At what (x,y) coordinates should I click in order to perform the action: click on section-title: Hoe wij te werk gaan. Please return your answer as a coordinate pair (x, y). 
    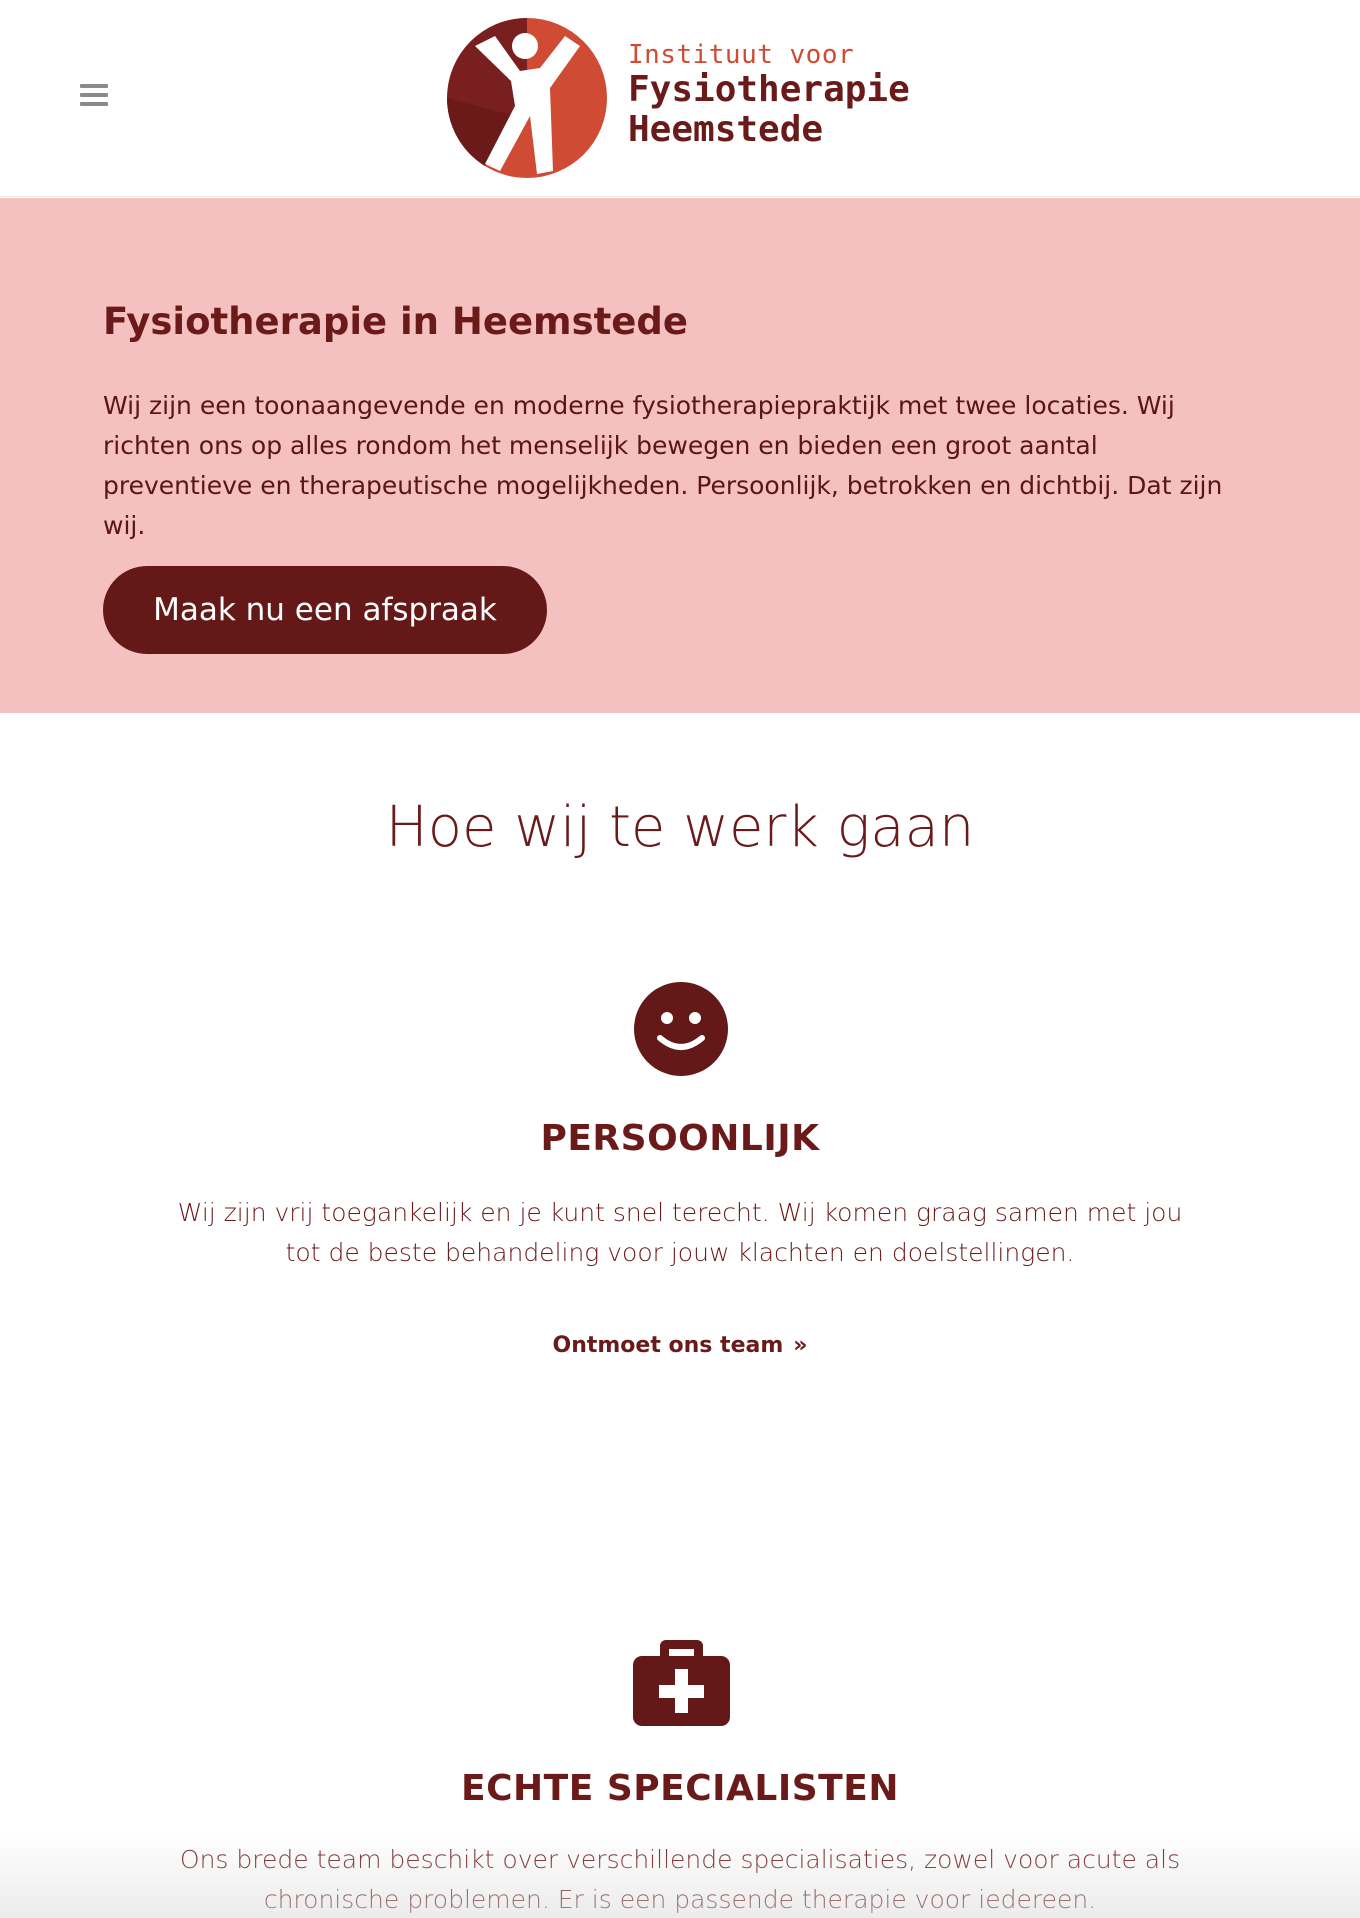
    Looking at the image, I should click on (680, 827).